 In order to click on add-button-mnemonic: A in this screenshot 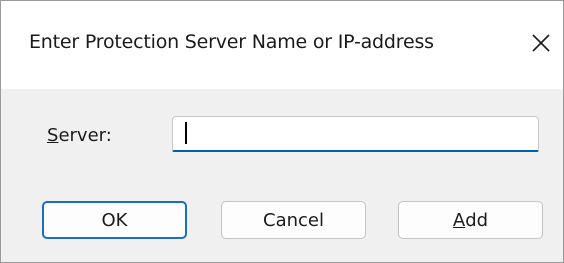, I will do `click(459, 220)`.